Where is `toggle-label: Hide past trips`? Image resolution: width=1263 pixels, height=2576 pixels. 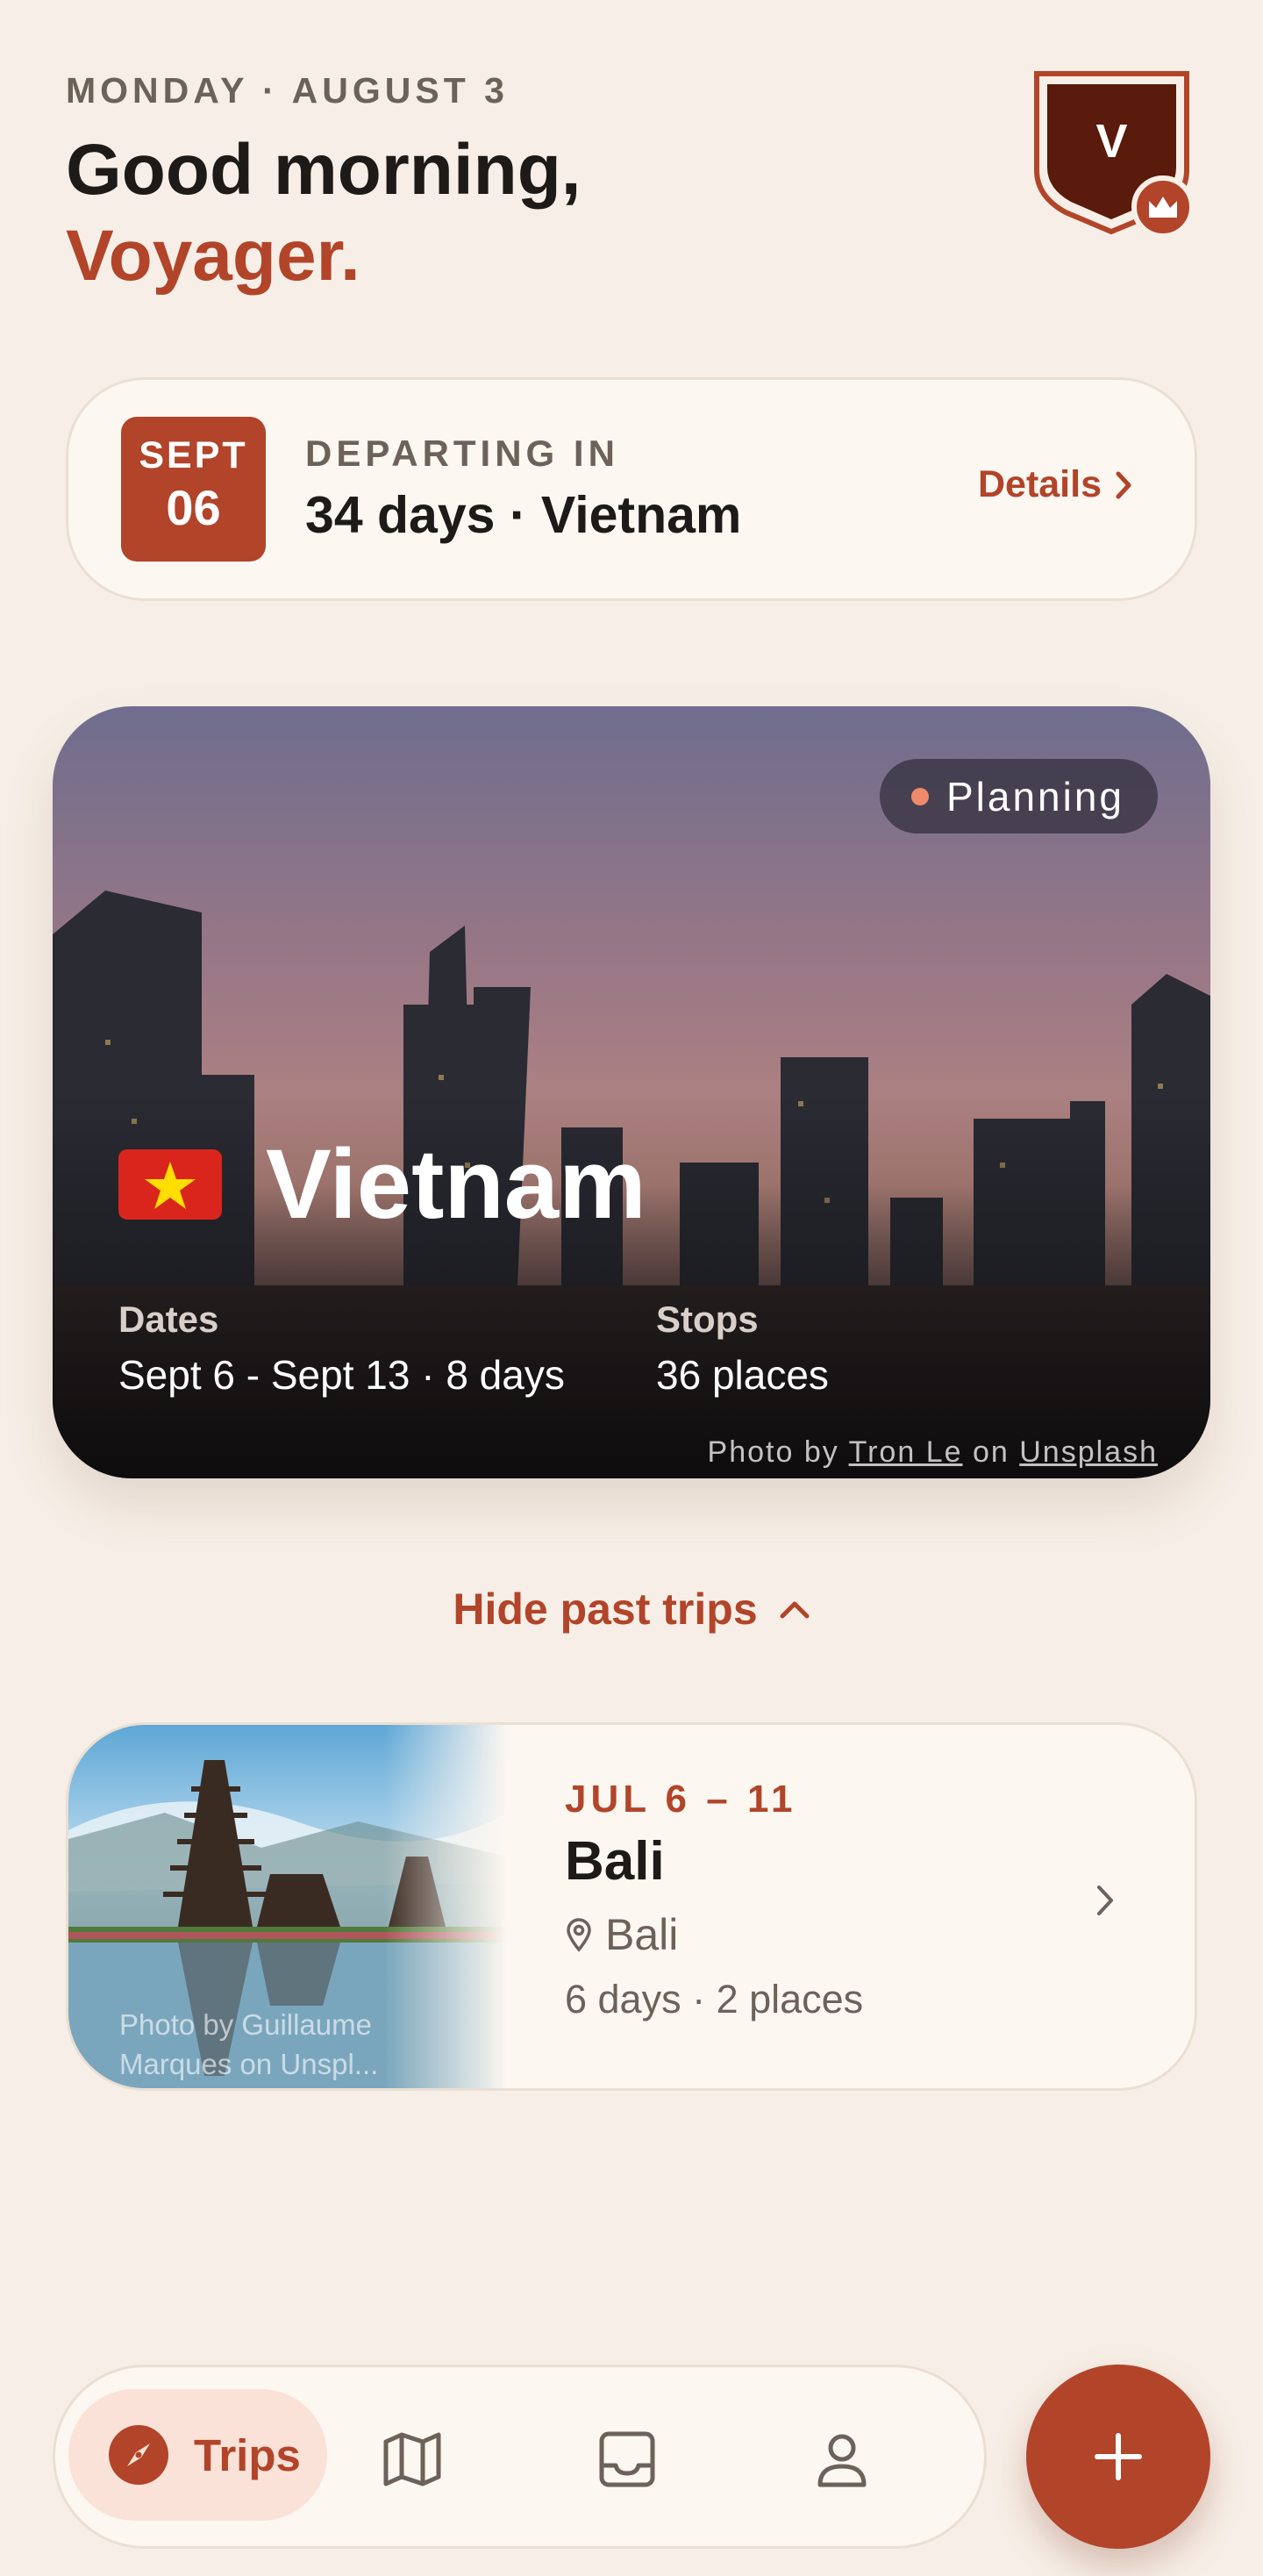 toggle-label: Hide past trips is located at coordinates (605, 1609).